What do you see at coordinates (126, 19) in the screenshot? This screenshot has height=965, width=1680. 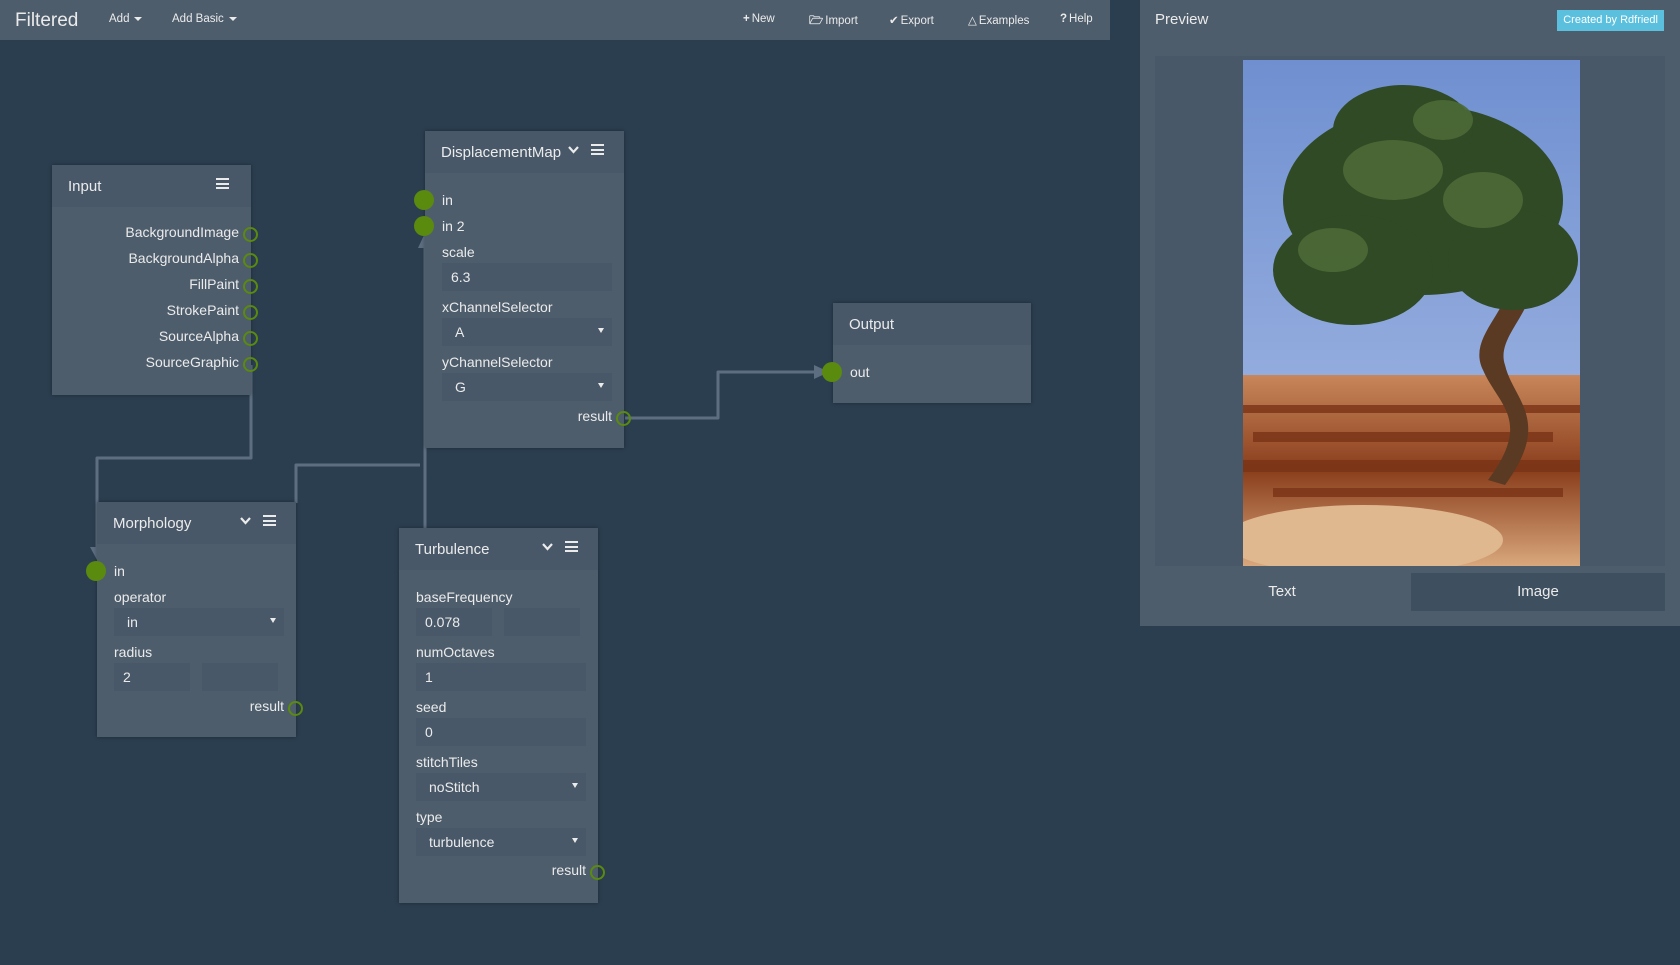 I see `add-dropdown: Add` at bounding box center [126, 19].